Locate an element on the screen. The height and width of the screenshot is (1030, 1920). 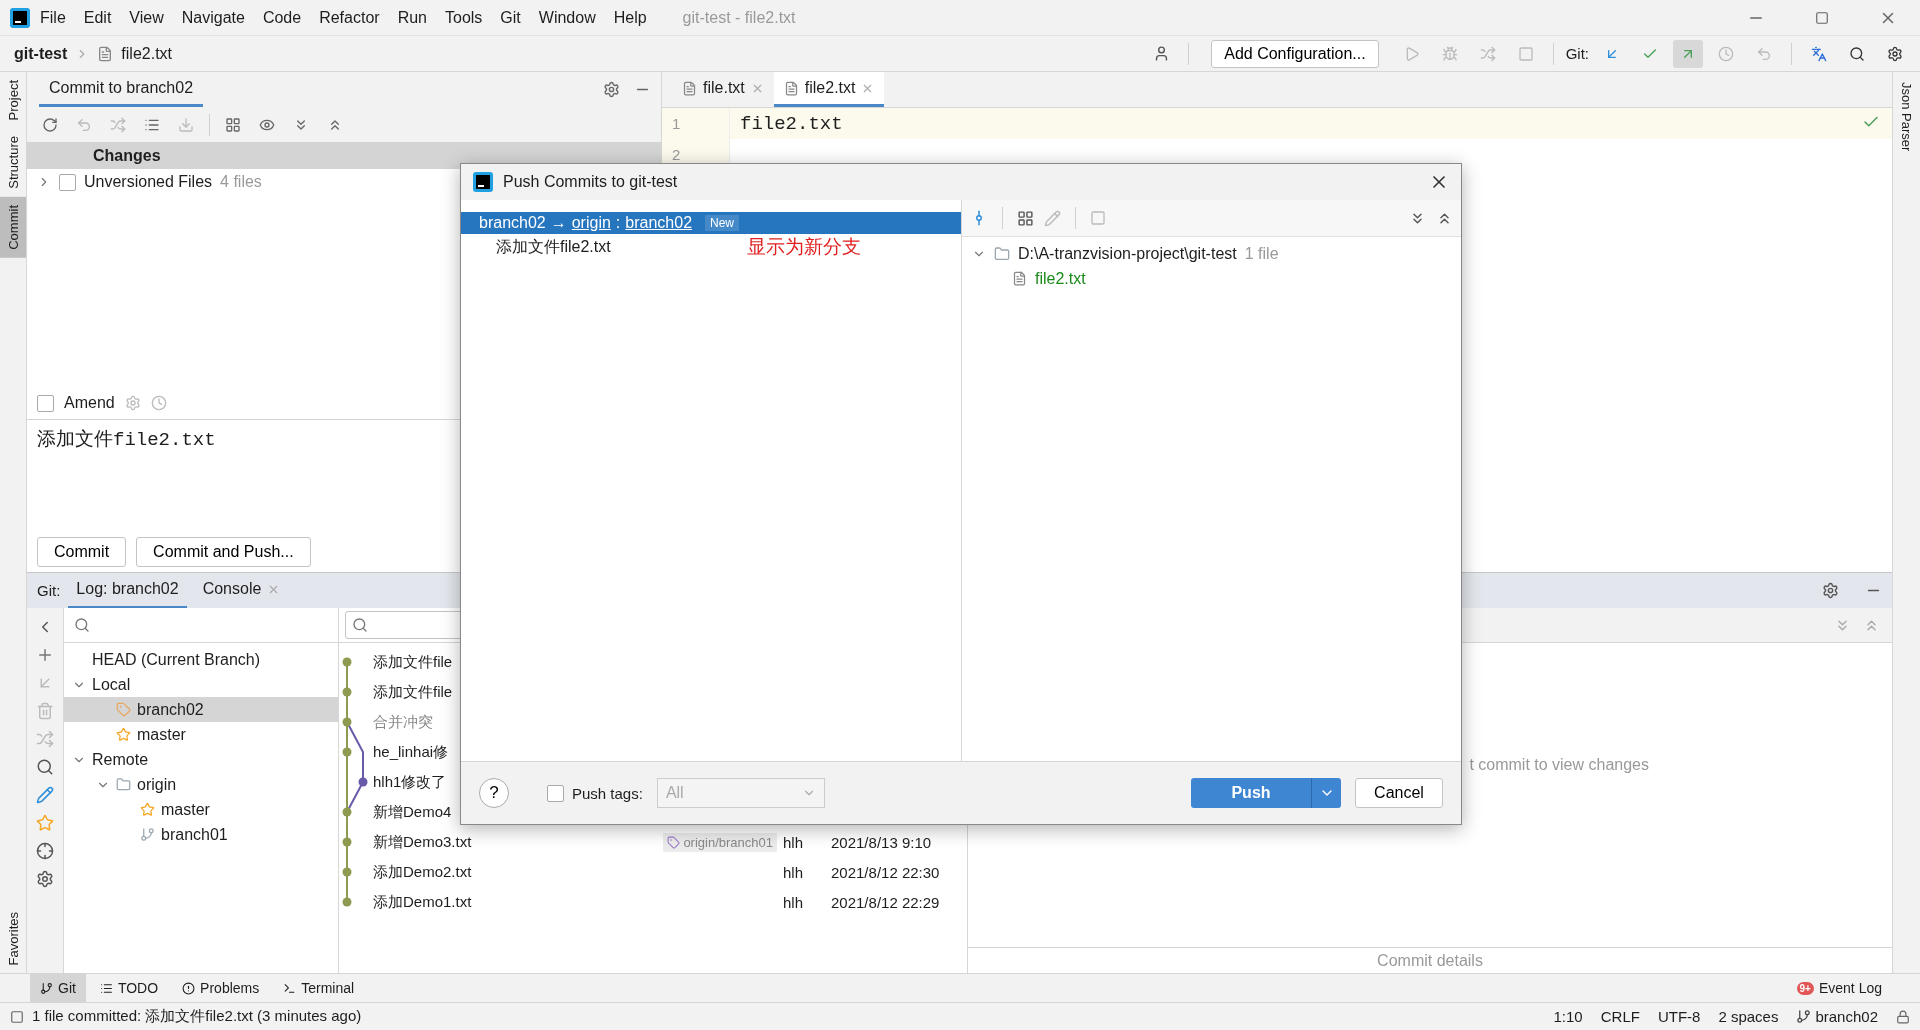
menu-item: Refactor is located at coordinates (349, 17).